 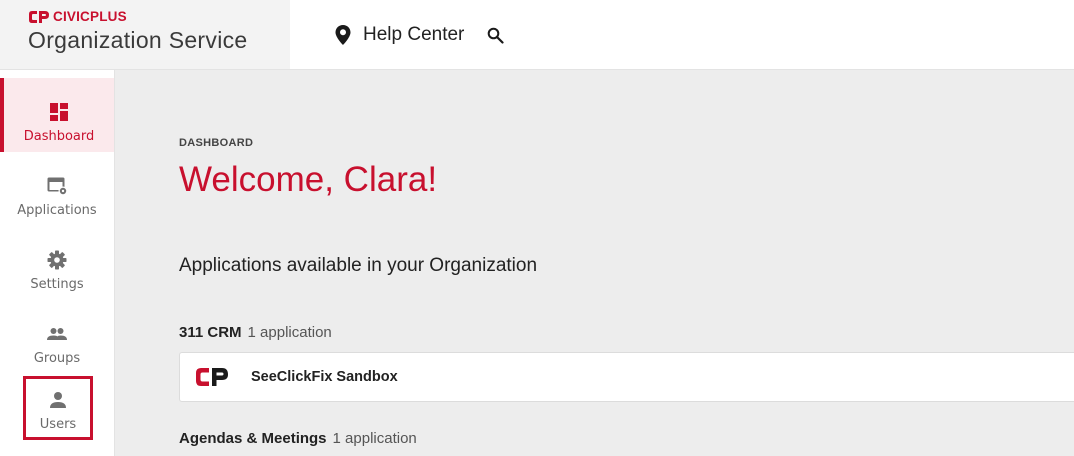 What do you see at coordinates (57, 284) in the screenshot?
I see `sidebar-item-label: Settings` at bounding box center [57, 284].